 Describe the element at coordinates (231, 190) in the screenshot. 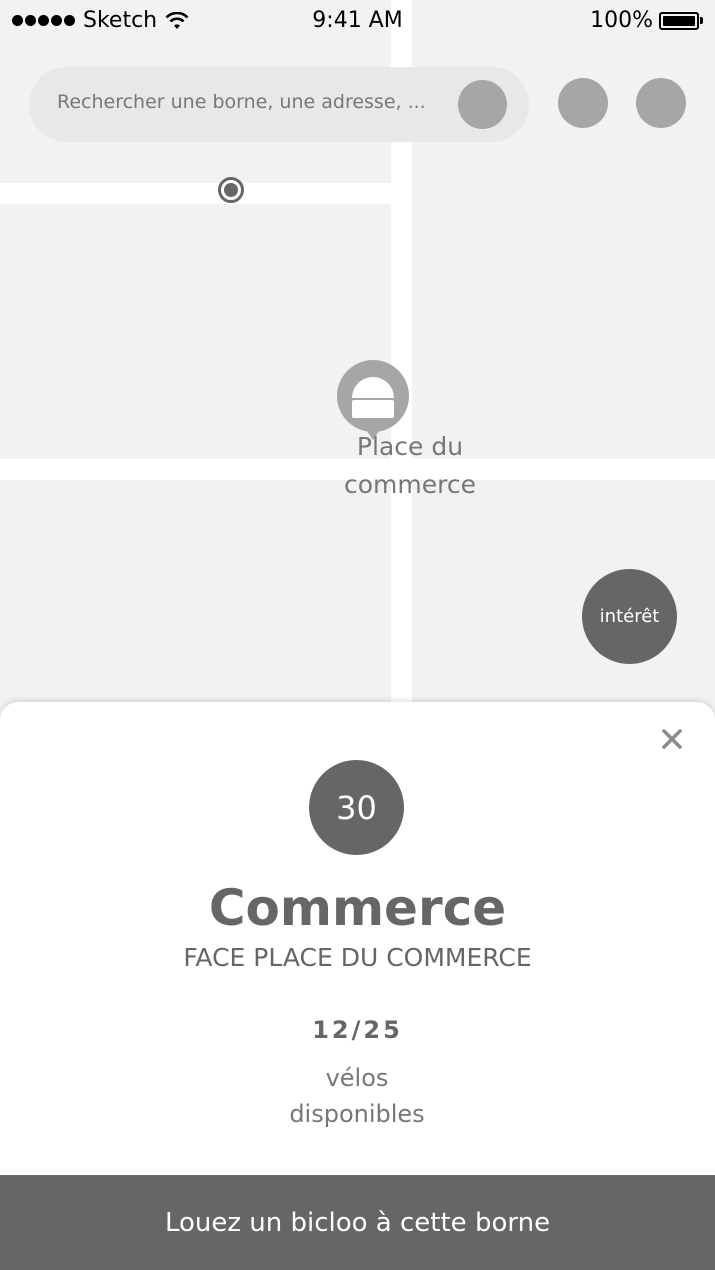

I see `location-dot-icon` at that location.